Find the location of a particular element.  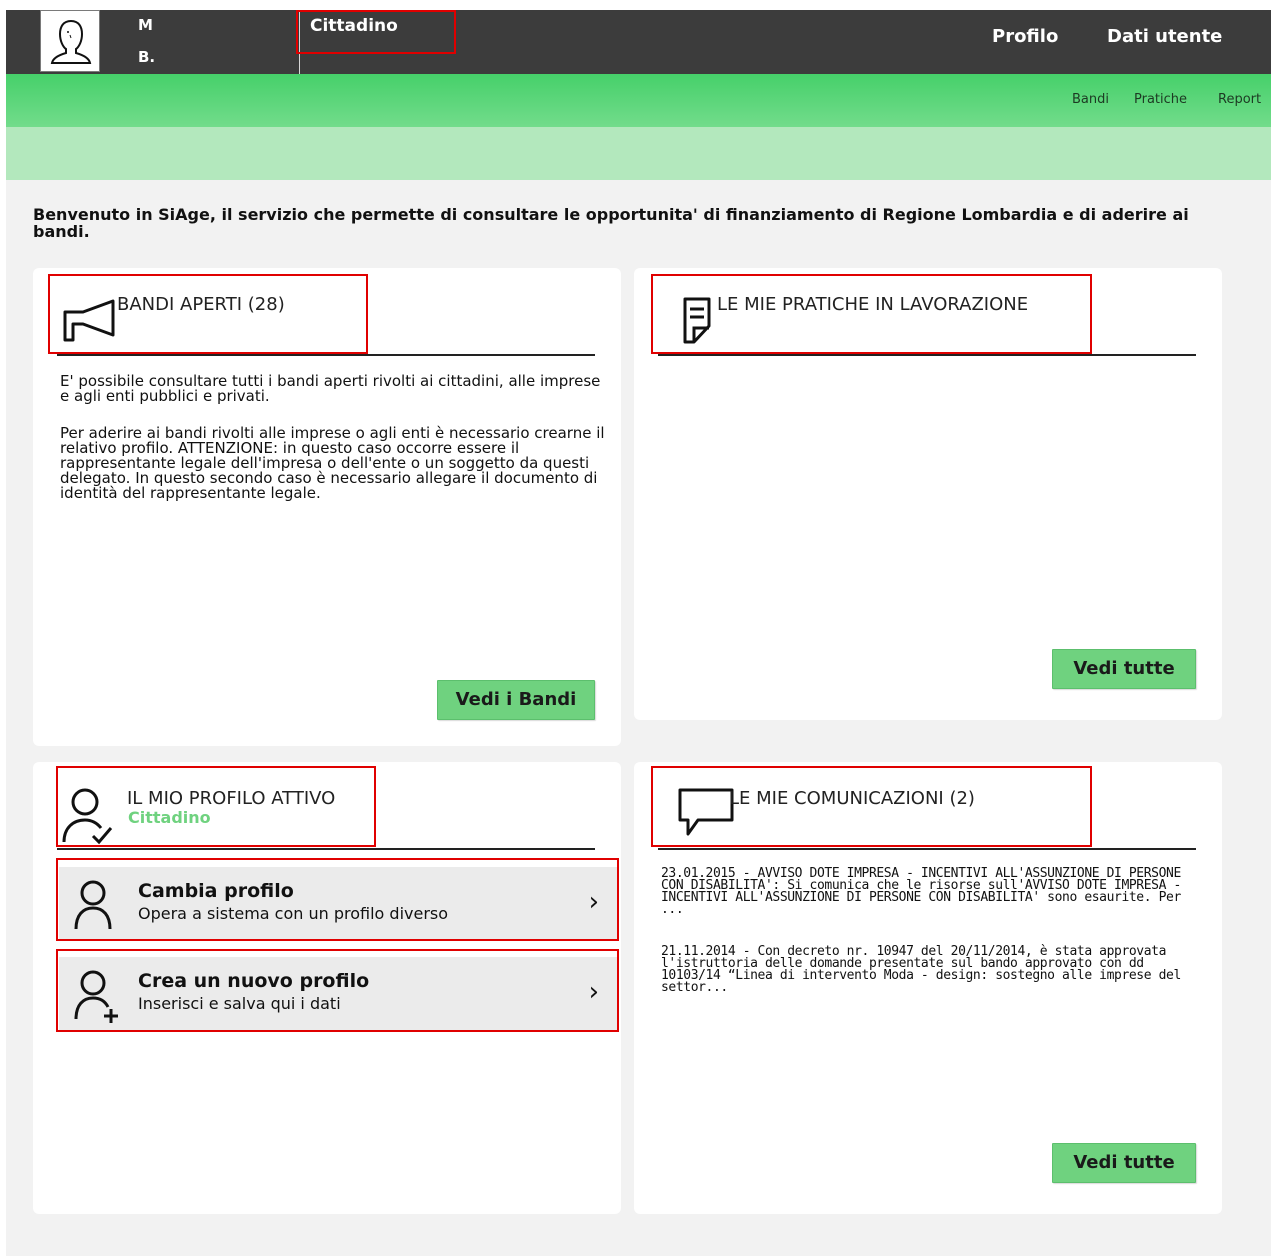

user-first-initial: M is located at coordinates (145, 25).